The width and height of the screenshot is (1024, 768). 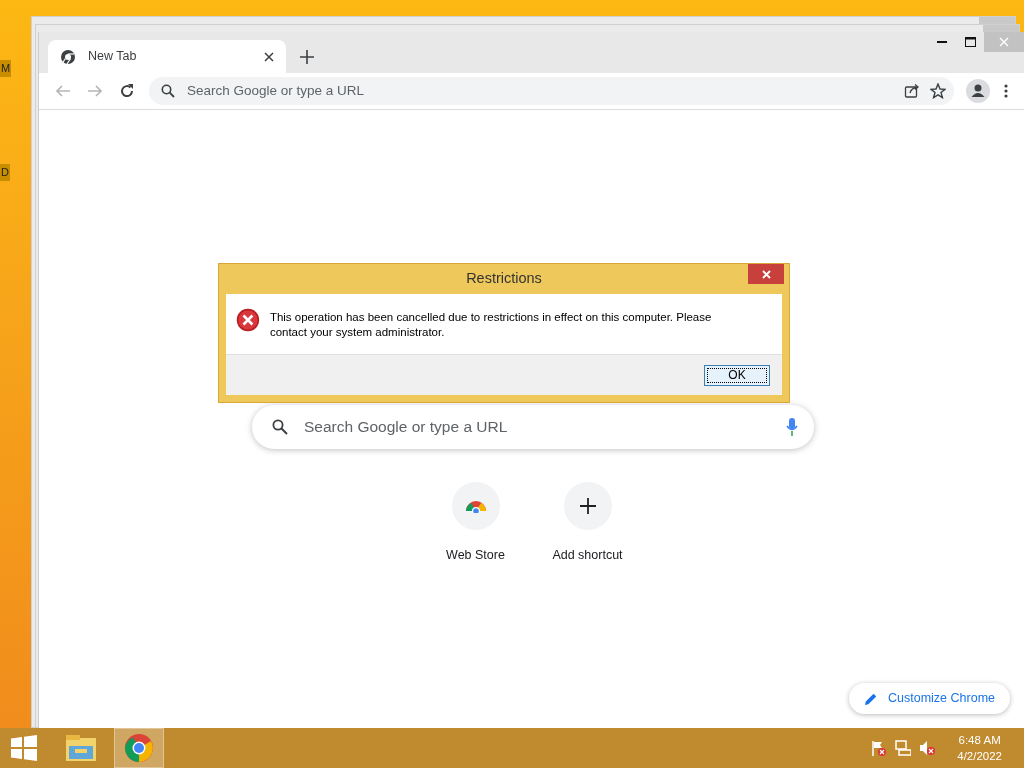 I want to click on start-windows-icon, so click(x=24, y=748).